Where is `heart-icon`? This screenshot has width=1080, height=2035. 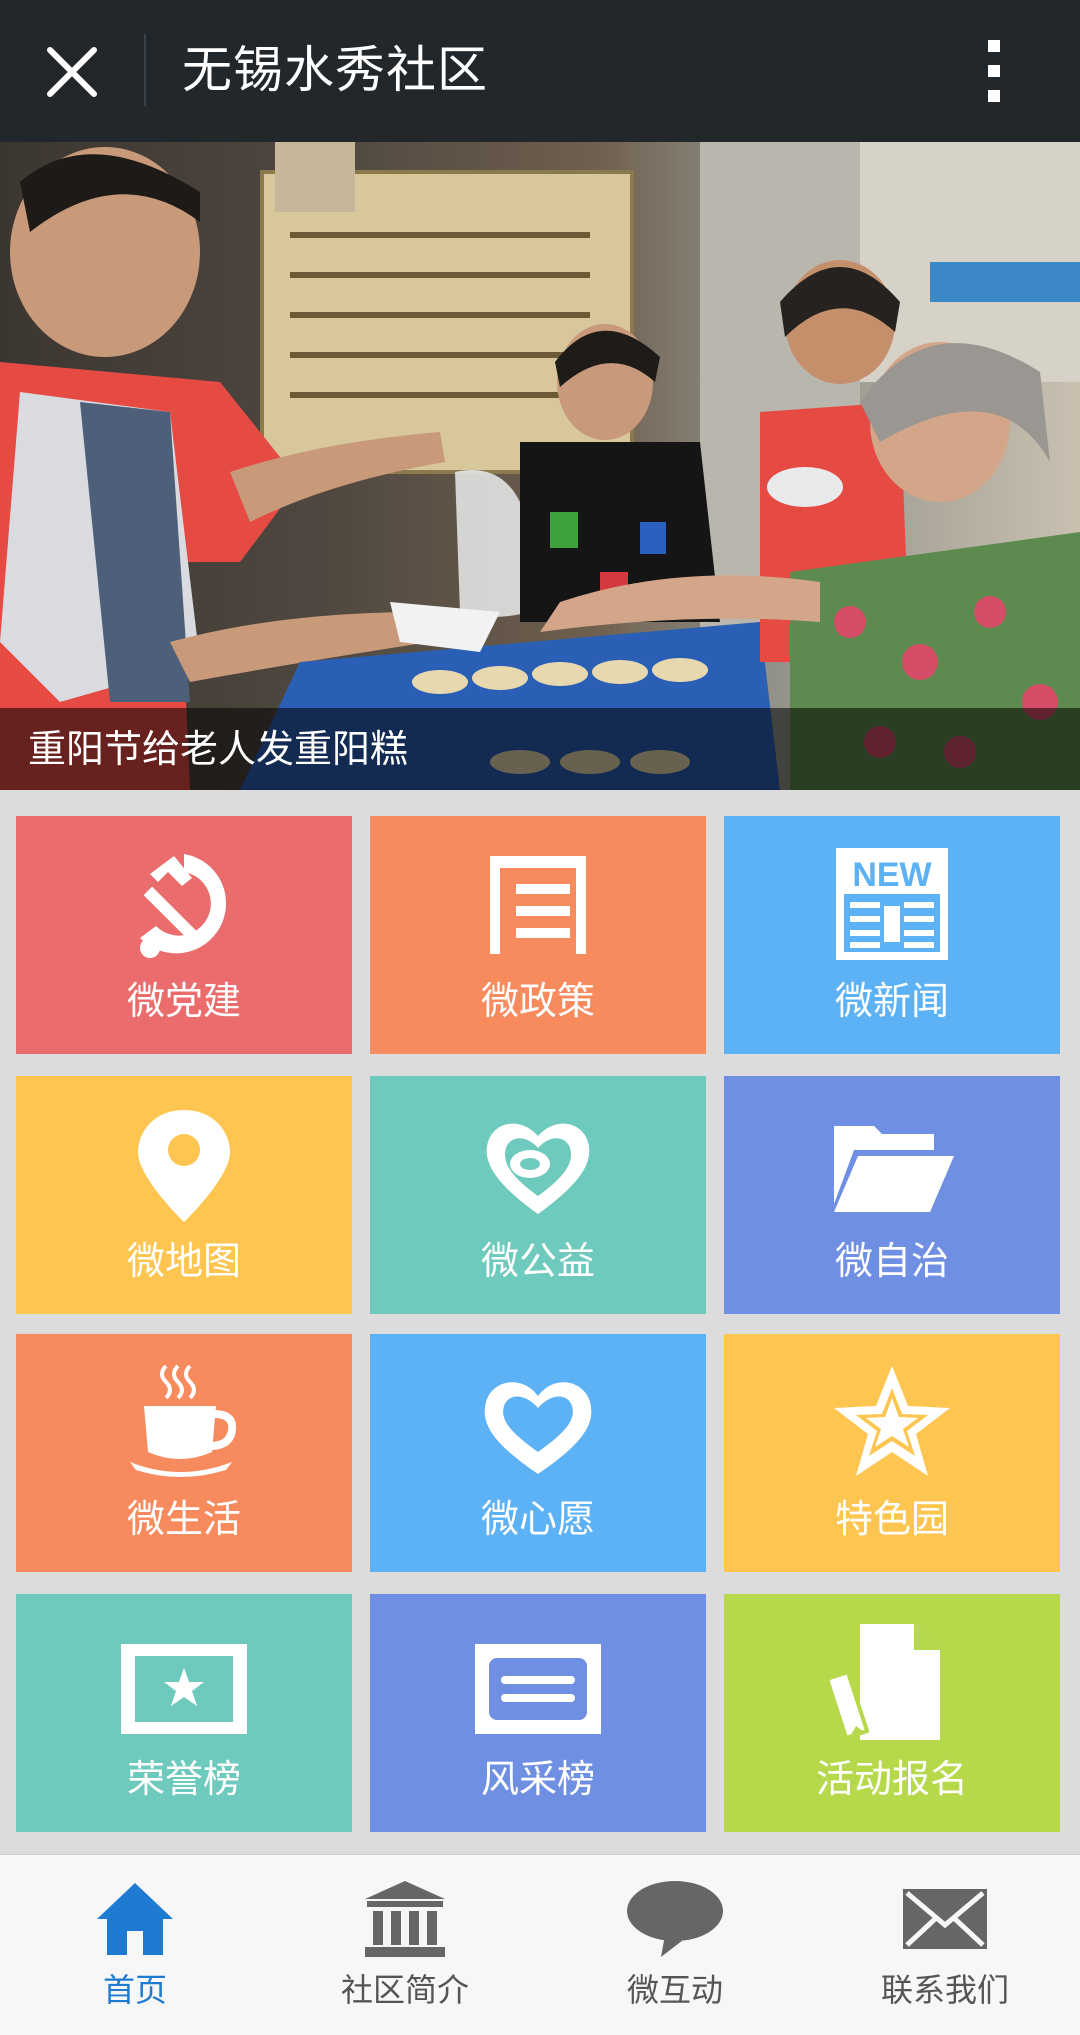 heart-icon is located at coordinates (538, 1424).